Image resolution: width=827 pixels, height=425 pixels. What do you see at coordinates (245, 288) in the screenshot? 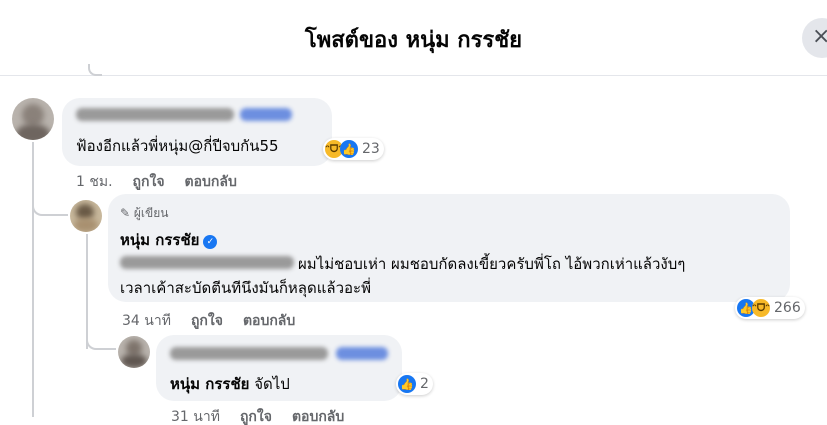
I see `comment-text-line2: เวลาเค้าสะบัดตีนทีนึงมันก็หลุดแล้วอะพี่` at bounding box center [245, 288].